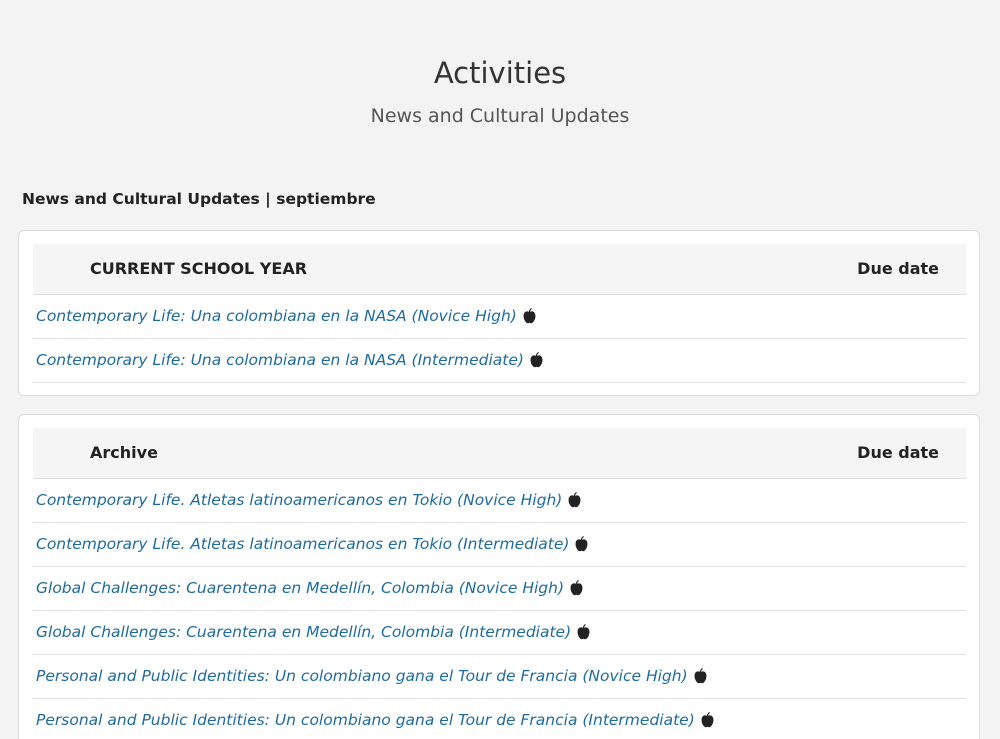 The height and width of the screenshot is (739, 1000). I want to click on column-header-title: CURRENT SCHOOL YEAR, so click(199, 268).